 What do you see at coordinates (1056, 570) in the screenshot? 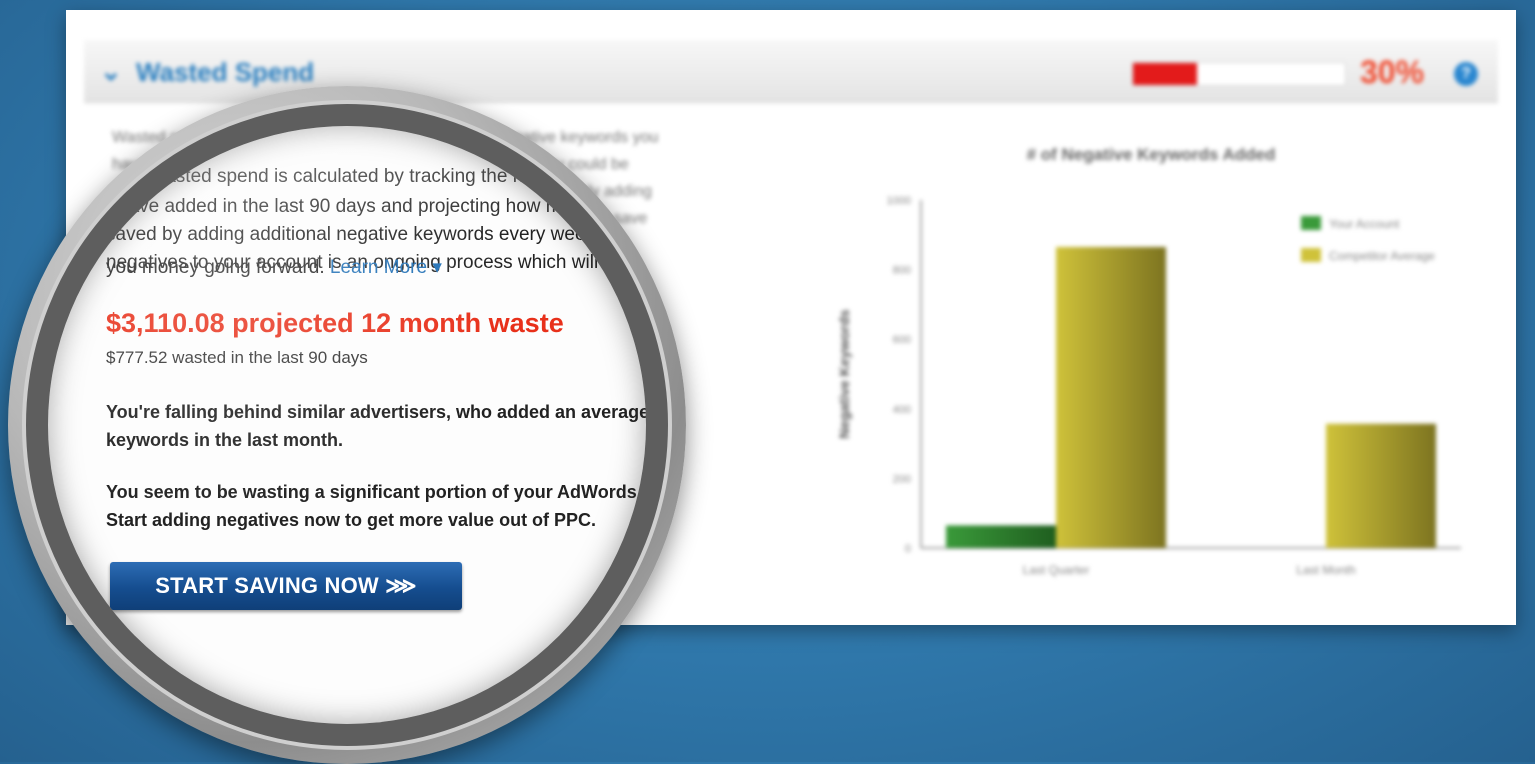
I see `x-tick-label: Last Quarter` at bounding box center [1056, 570].